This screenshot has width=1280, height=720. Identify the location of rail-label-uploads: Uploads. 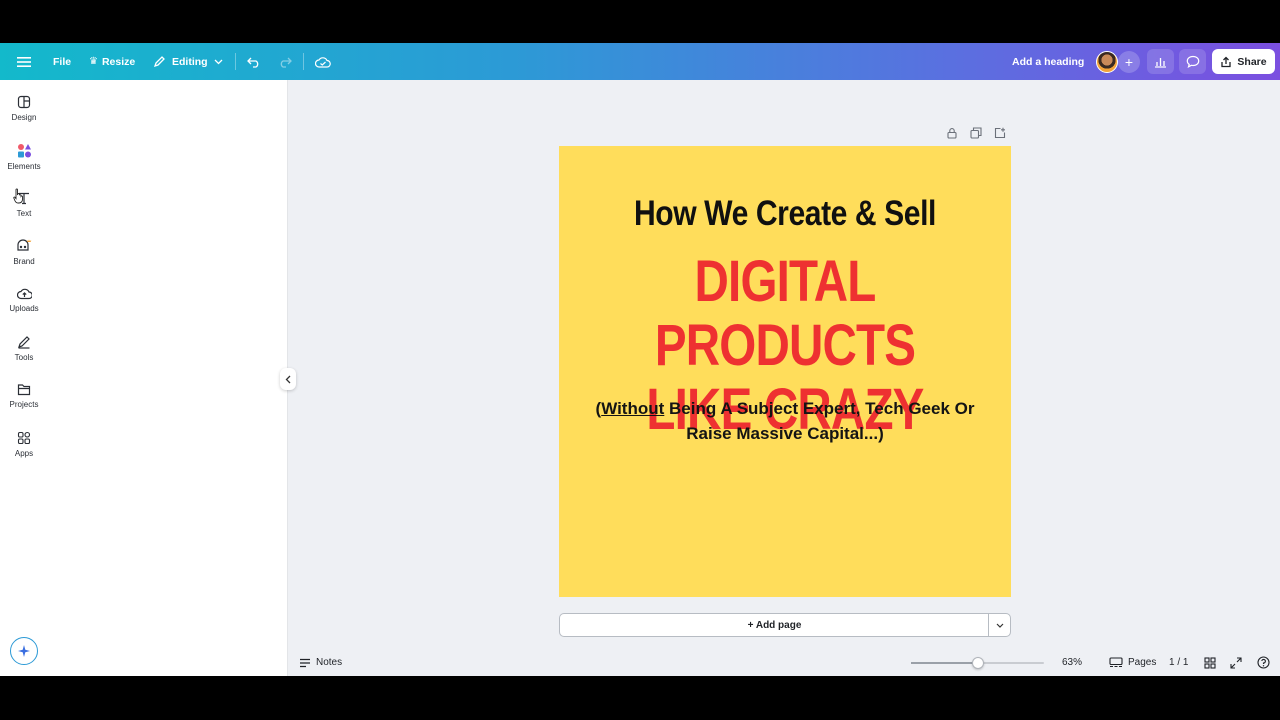
(24, 308).